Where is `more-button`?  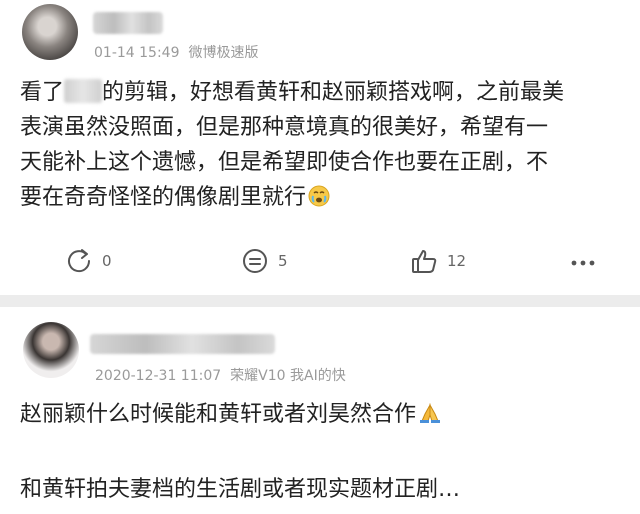
more-button is located at coordinates (583, 261).